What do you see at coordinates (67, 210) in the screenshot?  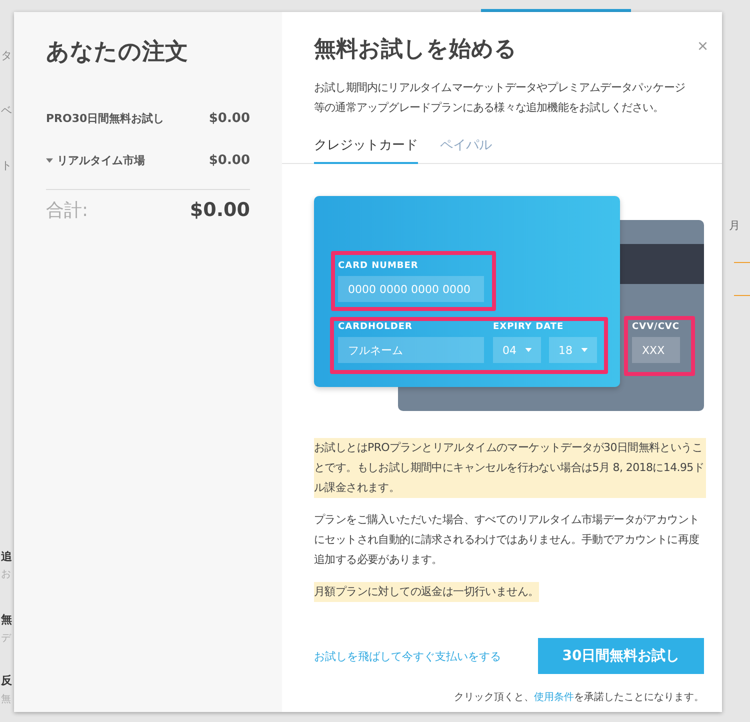 I see `total-label: 合計:` at bounding box center [67, 210].